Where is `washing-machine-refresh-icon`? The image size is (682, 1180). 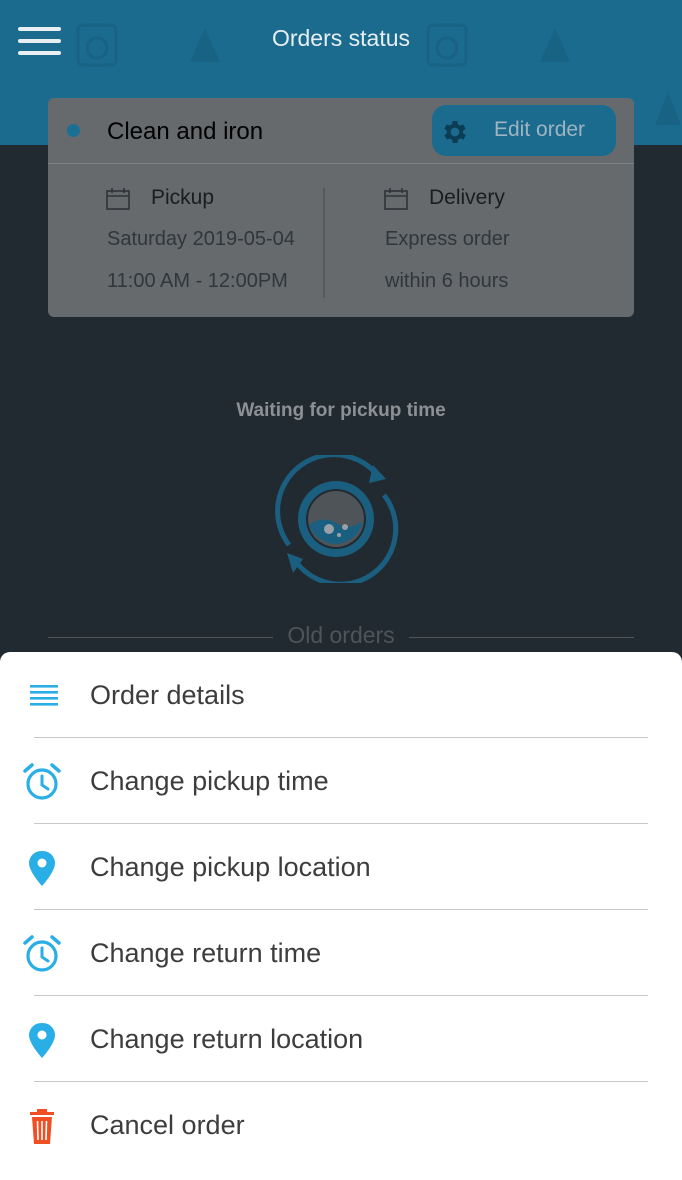 washing-machine-refresh-icon is located at coordinates (337, 519).